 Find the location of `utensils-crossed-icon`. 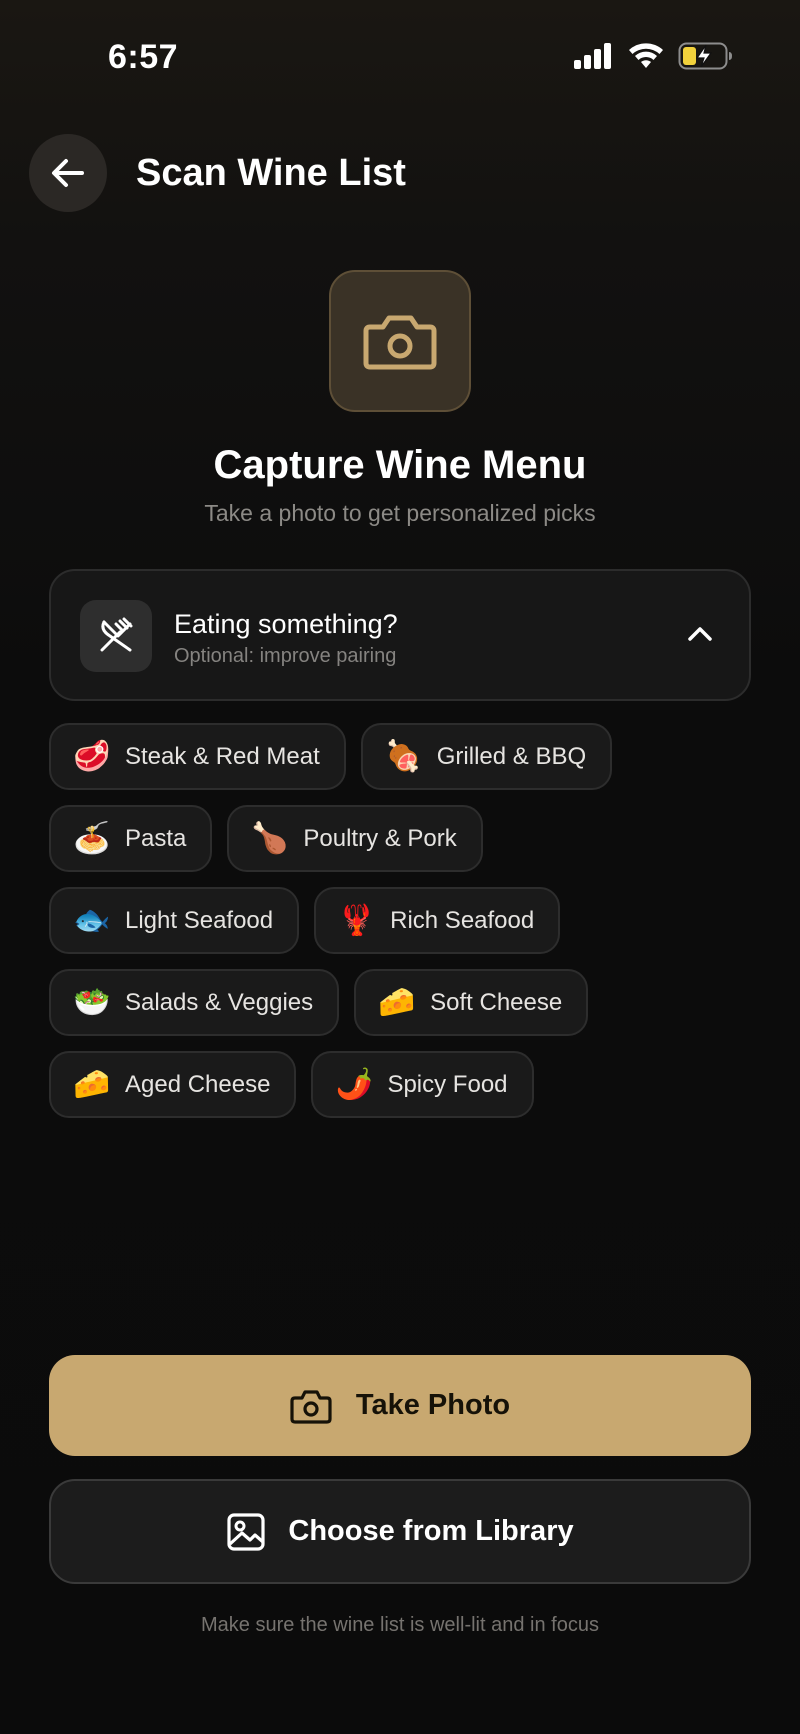

utensils-crossed-icon is located at coordinates (116, 634).